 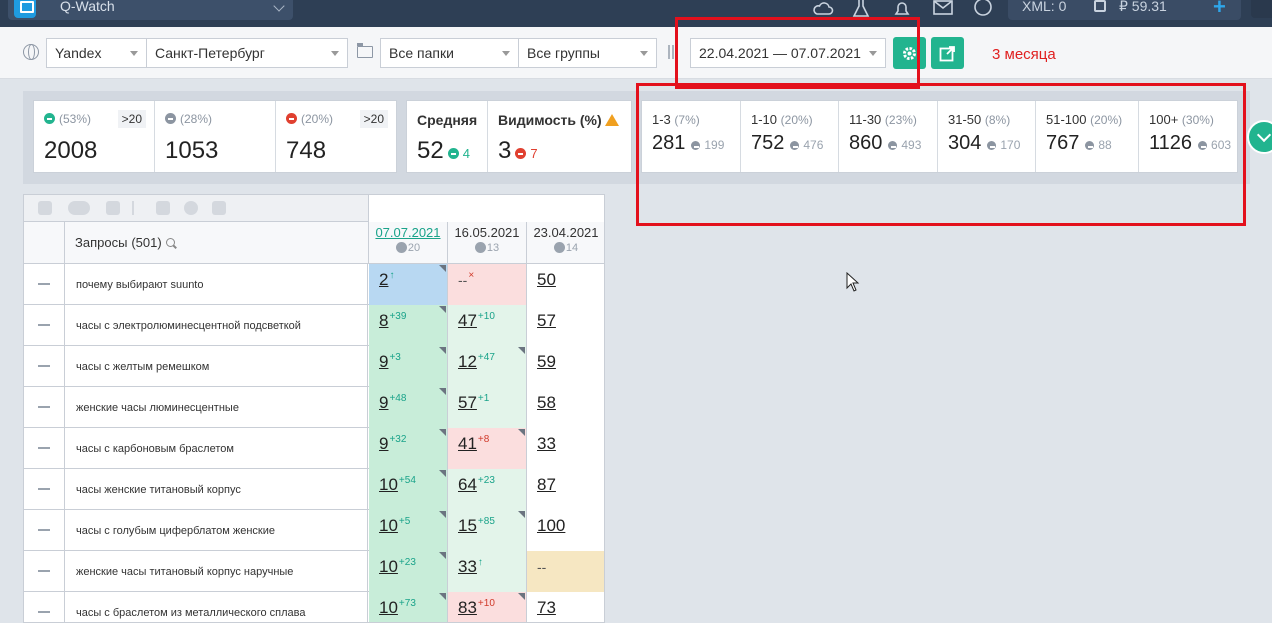 I want to click on position-cell: 87, so click(x=565, y=489).